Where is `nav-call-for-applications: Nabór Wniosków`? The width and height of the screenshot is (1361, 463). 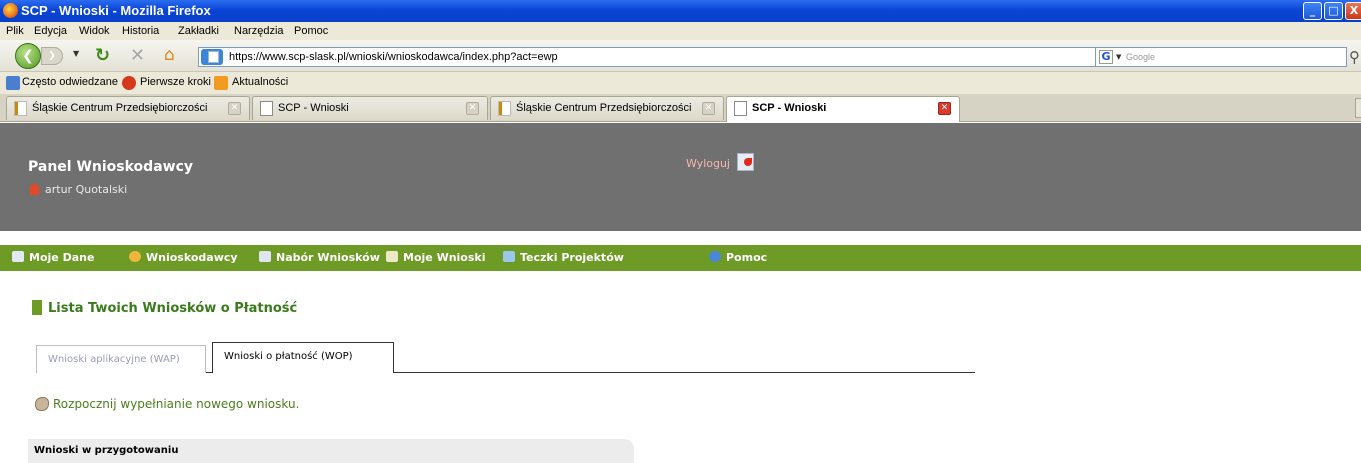
nav-call-for-applications: Nabór Wniosków is located at coordinates (319, 257).